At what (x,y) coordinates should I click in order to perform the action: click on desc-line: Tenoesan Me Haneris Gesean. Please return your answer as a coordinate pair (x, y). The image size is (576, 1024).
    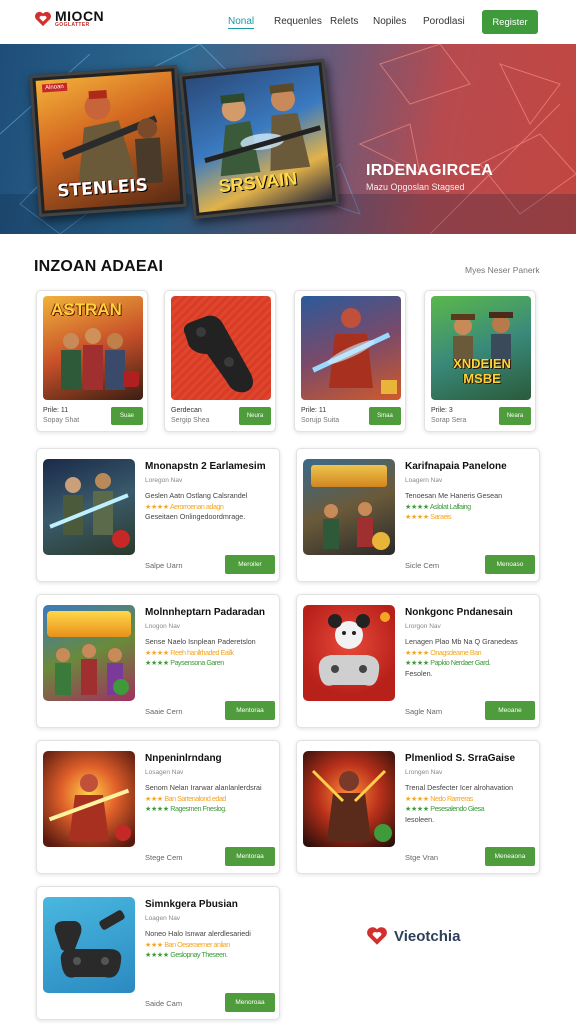
    Looking at the image, I should click on (454, 495).